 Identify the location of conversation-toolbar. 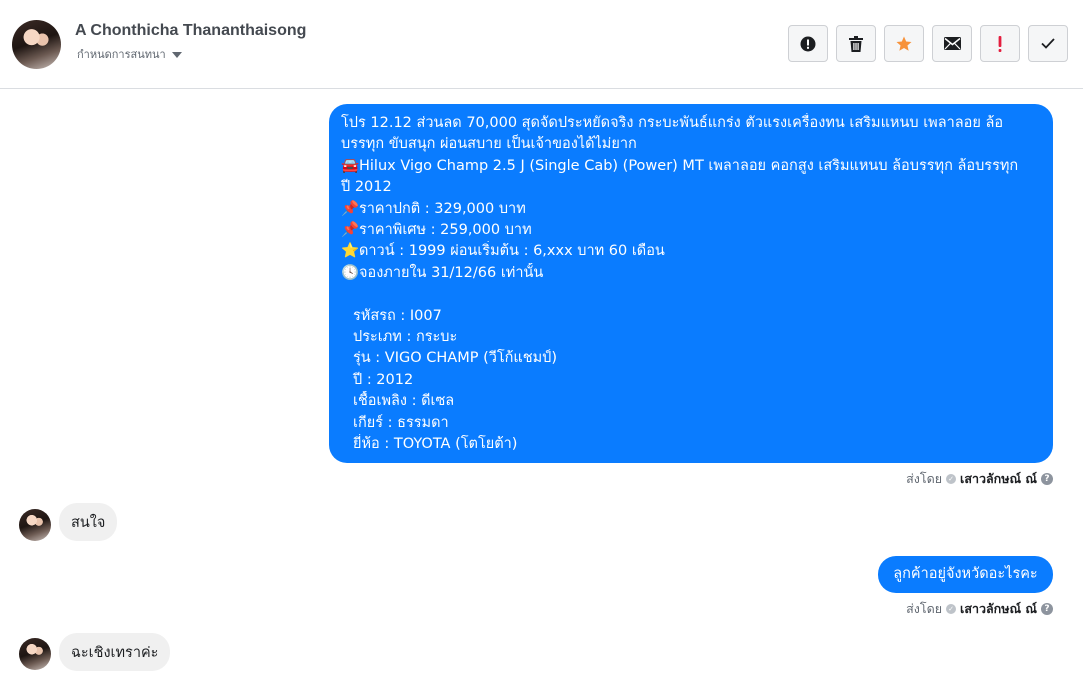
(928, 43).